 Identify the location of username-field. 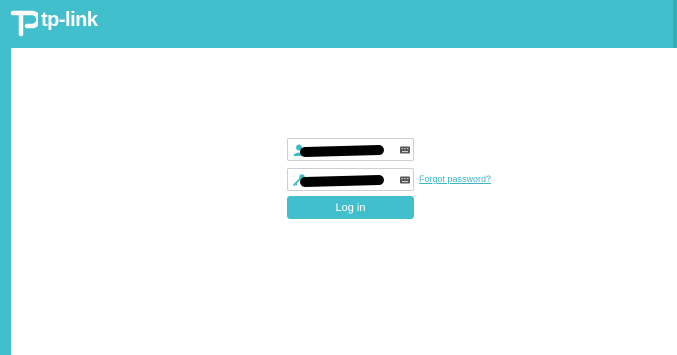
(350, 149).